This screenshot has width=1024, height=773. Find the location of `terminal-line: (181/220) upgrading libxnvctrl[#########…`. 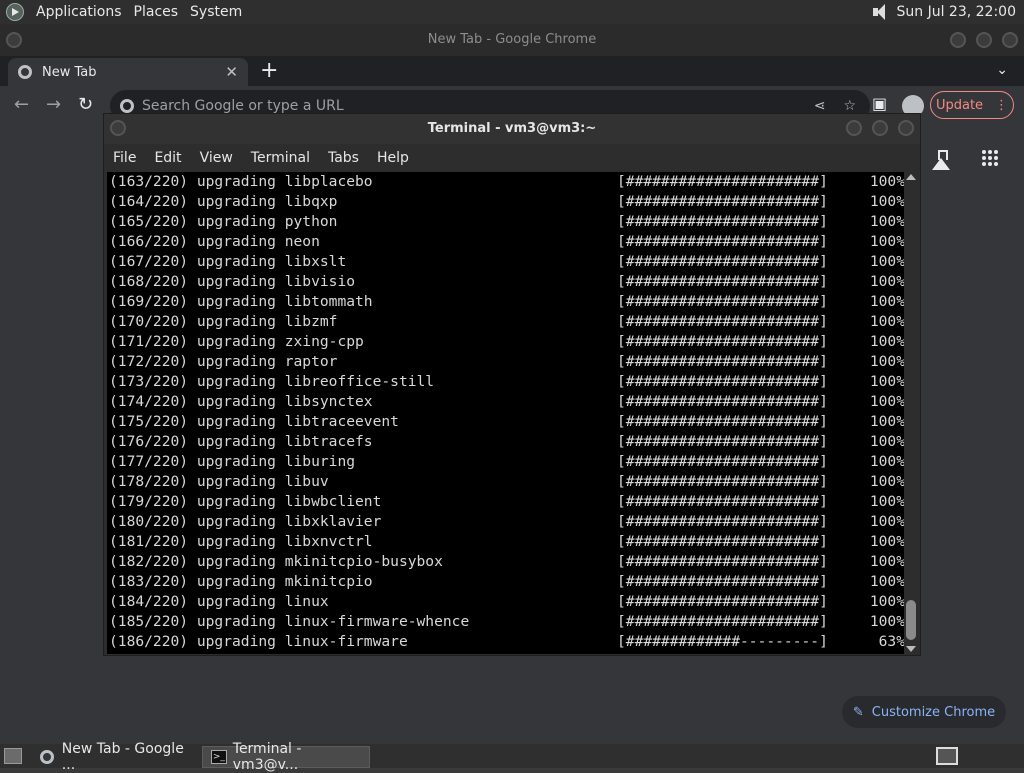

terminal-line: (181/220) upgrading libxnvctrl[#########… is located at coordinates (506, 542).